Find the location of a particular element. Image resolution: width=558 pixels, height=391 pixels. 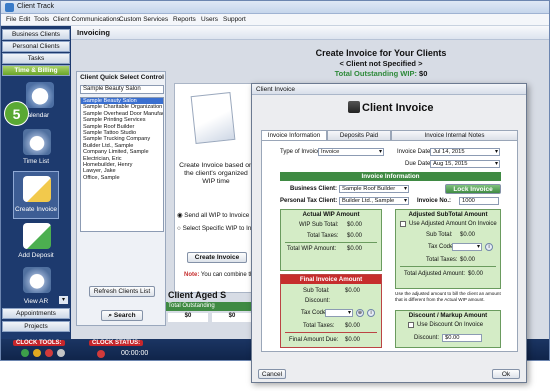

final-subtotal-label: Sub Total: is located at coordinates (316, 291).